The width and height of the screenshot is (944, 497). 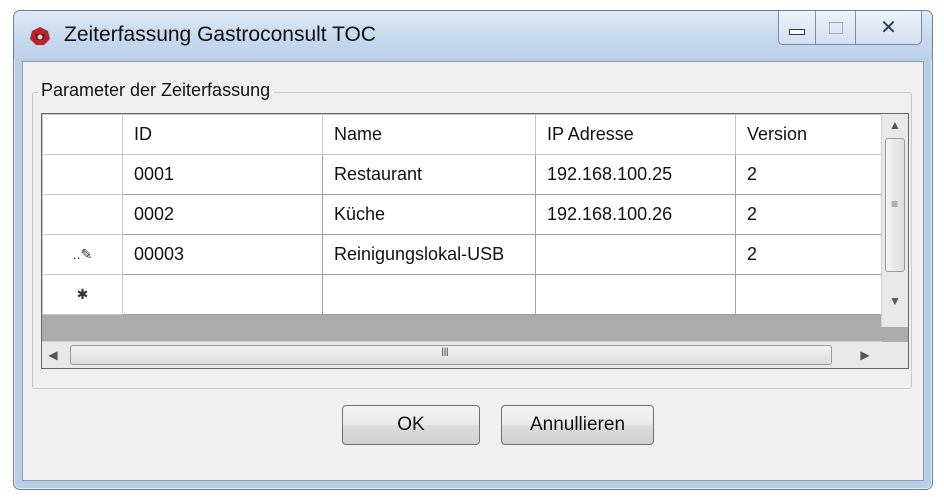 What do you see at coordinates (895, 125) in the screenshot?
I see `scroll-up-arrow-icon: ▲` at bounding box center [895, 125].